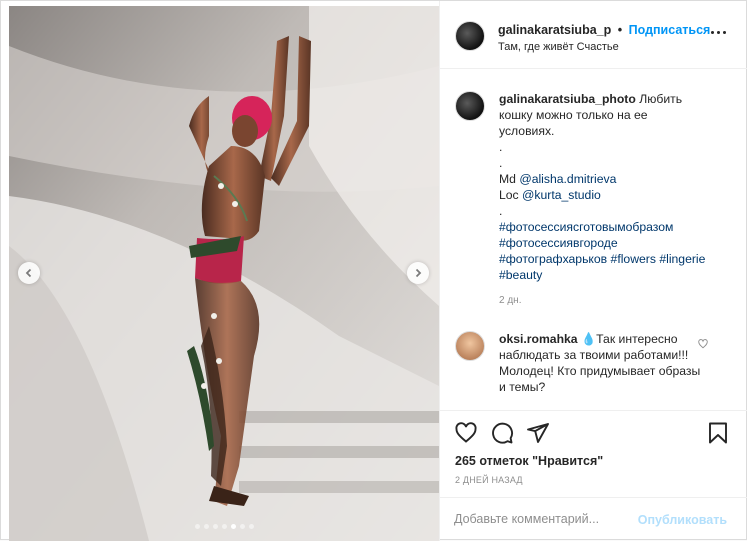 The image size is (747, 541). I want to click on actions-bar: 265 отметок "Нравится" 2 ДНЕЙ НАЗАД, so click(593, 460).